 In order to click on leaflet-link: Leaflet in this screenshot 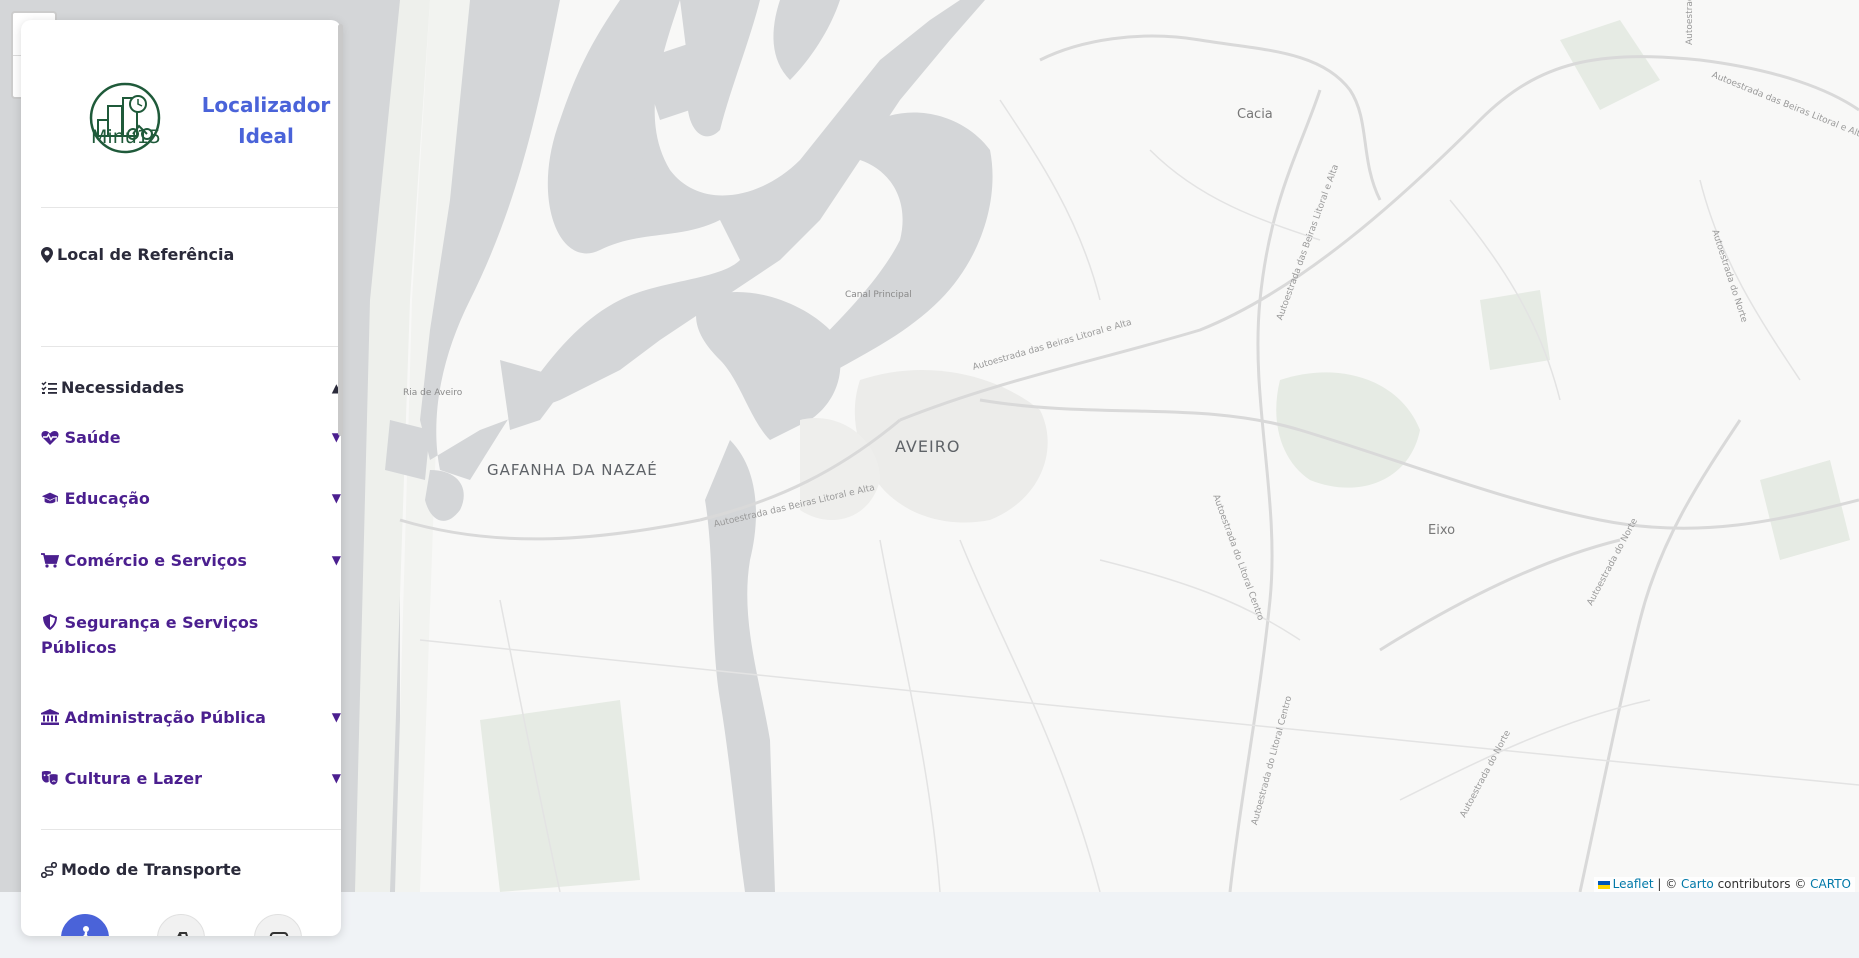, I will do `click(1633, 884)`.